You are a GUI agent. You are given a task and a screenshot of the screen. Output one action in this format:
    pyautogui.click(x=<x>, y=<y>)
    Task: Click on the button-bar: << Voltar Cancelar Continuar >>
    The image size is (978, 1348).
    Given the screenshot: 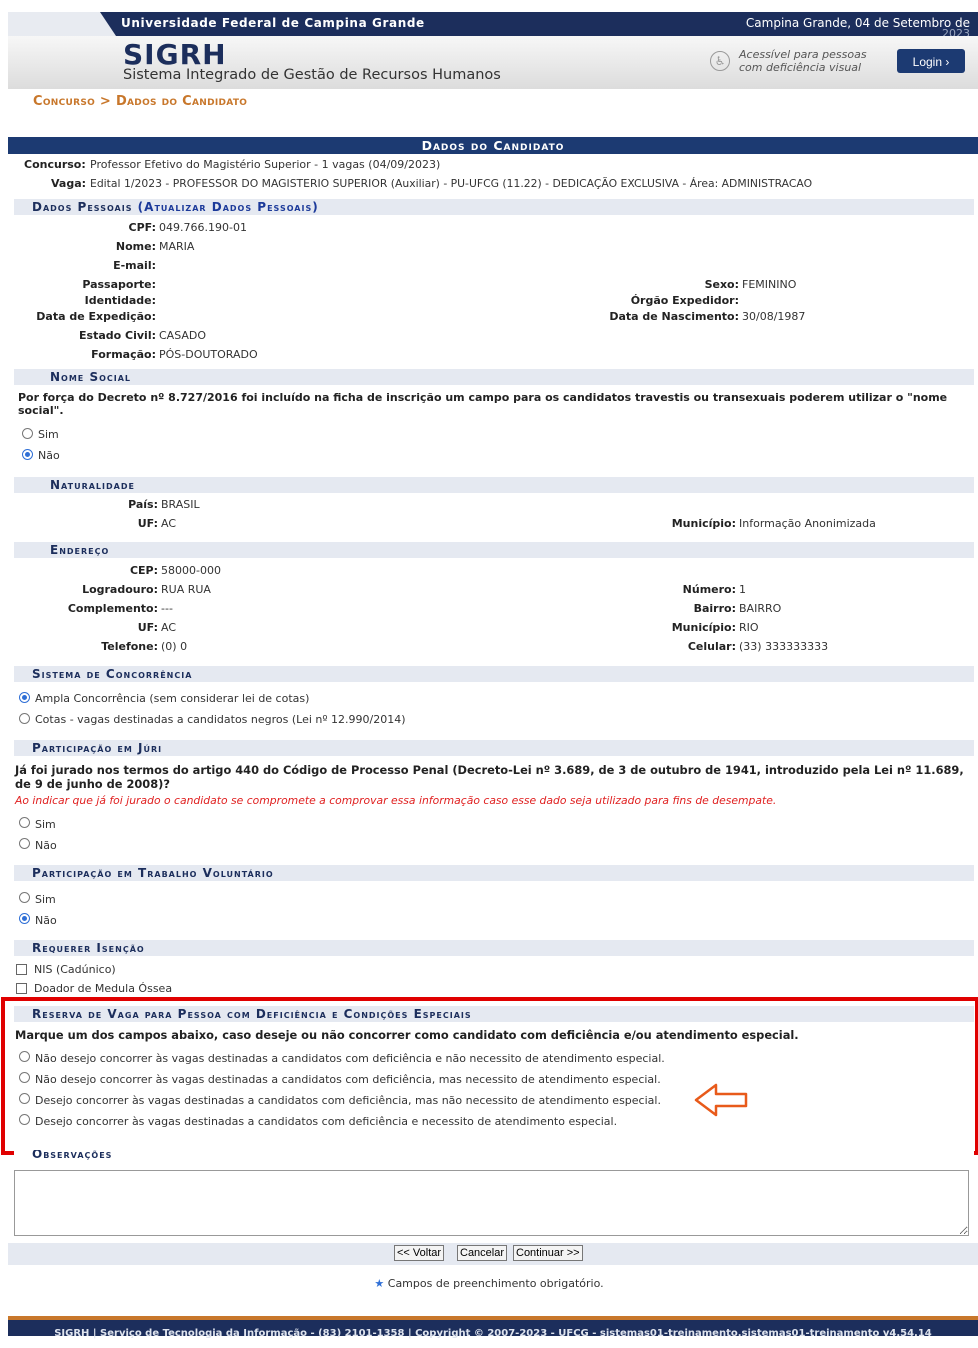 What is the action you would take?
    pyautogui.click(x=493, y=1254)
    